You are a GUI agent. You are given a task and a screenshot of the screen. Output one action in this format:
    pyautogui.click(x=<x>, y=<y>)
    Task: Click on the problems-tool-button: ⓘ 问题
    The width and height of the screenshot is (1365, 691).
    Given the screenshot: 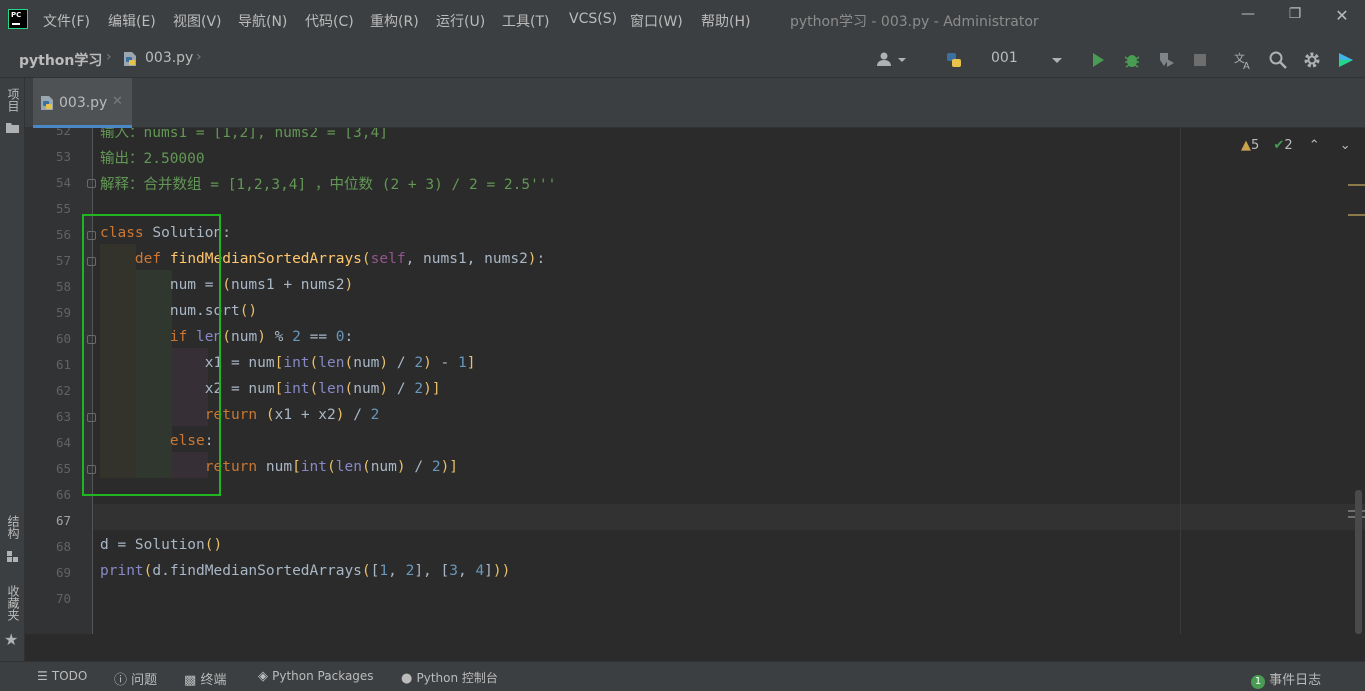 What is the action you would take?
    pyautogui.click(x=135, y=678)
    